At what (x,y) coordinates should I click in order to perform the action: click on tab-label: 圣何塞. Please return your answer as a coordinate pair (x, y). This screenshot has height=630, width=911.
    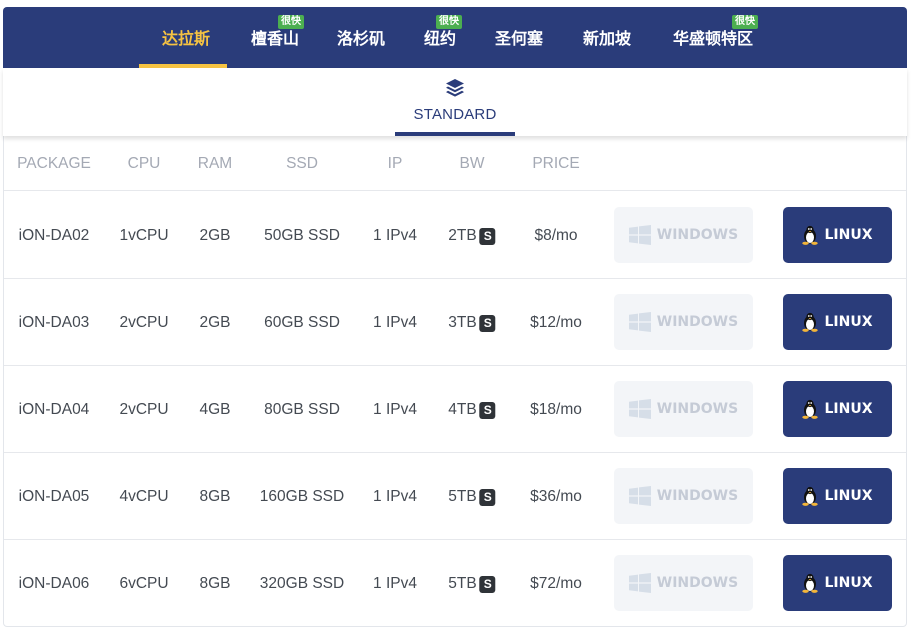
    Looking at the image, I should click on (518, 38).